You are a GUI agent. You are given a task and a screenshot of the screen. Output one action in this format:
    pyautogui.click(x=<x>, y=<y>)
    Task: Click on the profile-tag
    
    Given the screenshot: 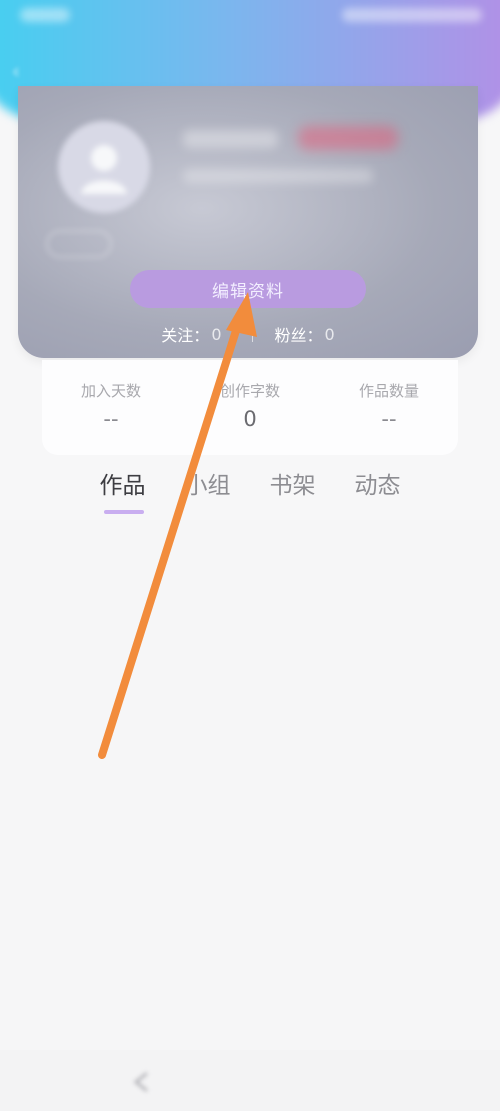 What is the action you would take?
    pyautogui.click(x=79, y=244)
    